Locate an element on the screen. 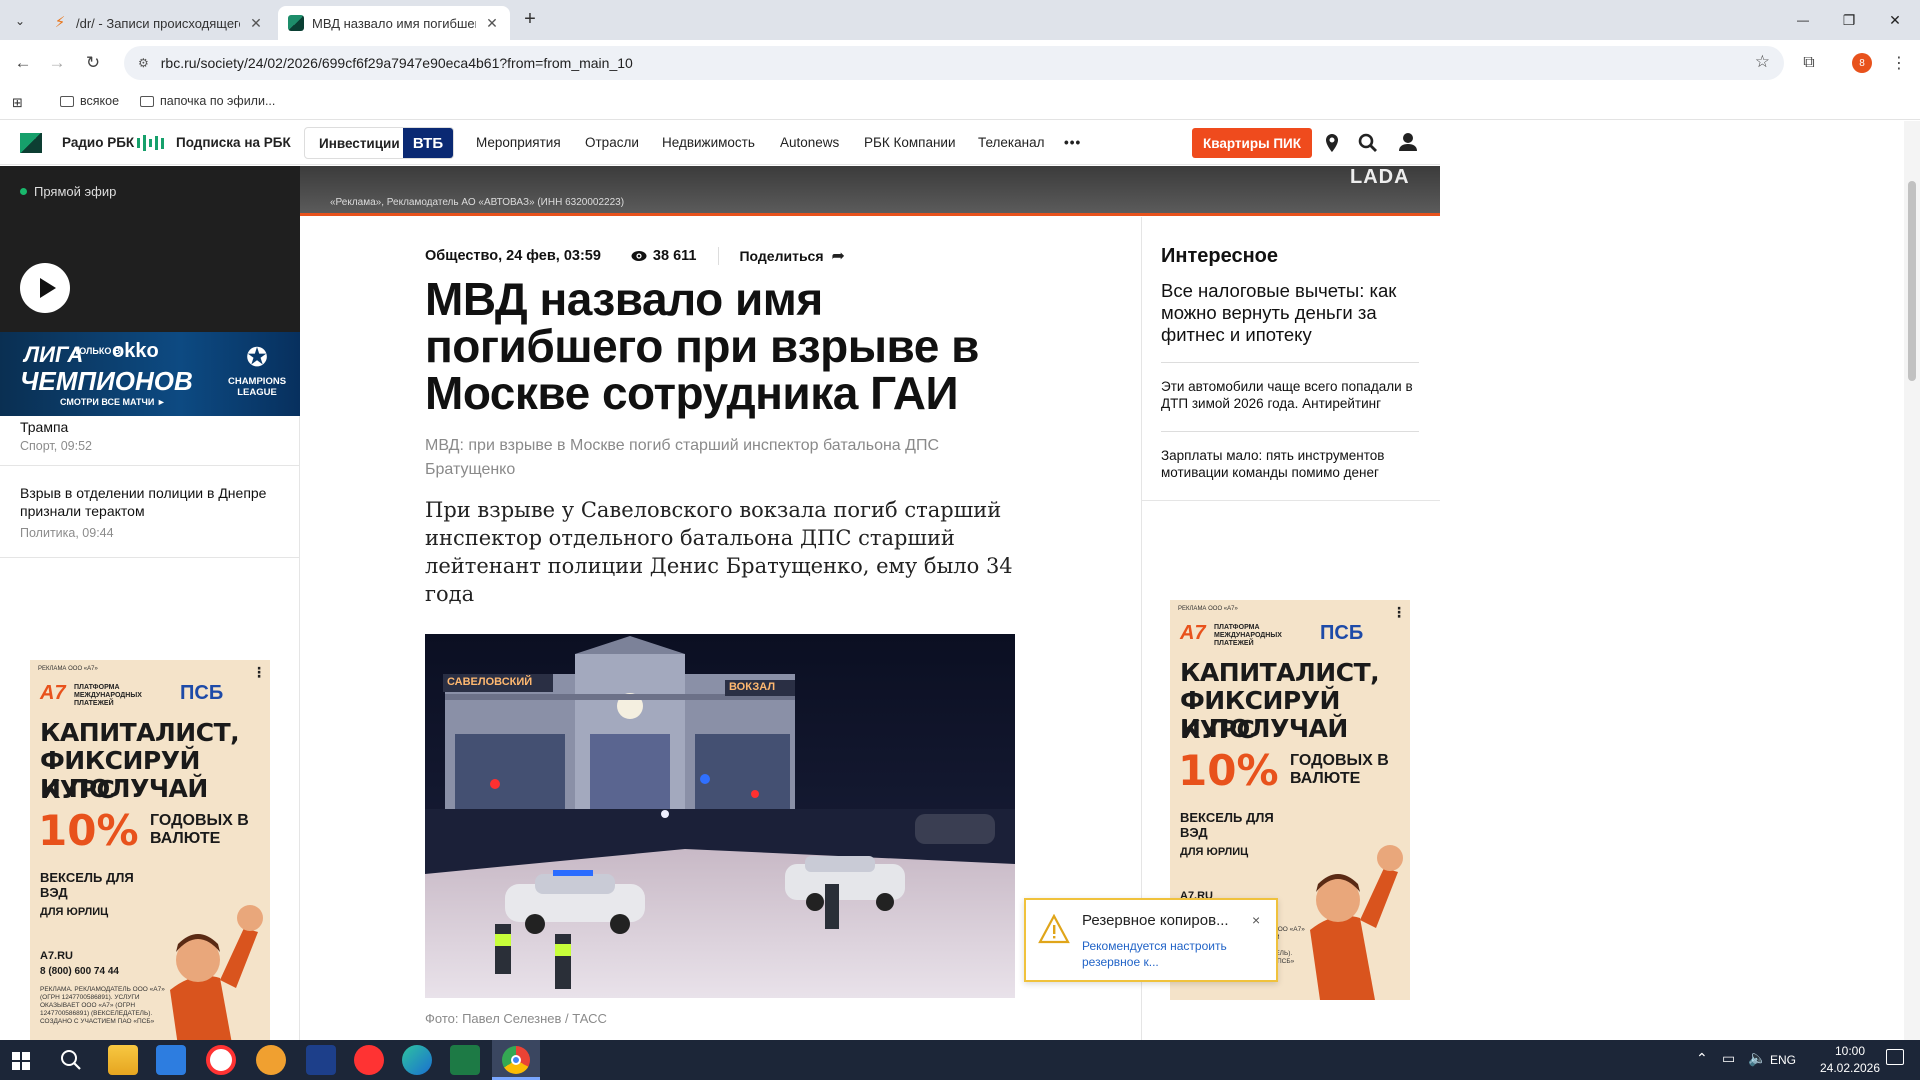 The image size is (1920, 1080). apps-icon: ⊞ is located at coordinates (17, 103).